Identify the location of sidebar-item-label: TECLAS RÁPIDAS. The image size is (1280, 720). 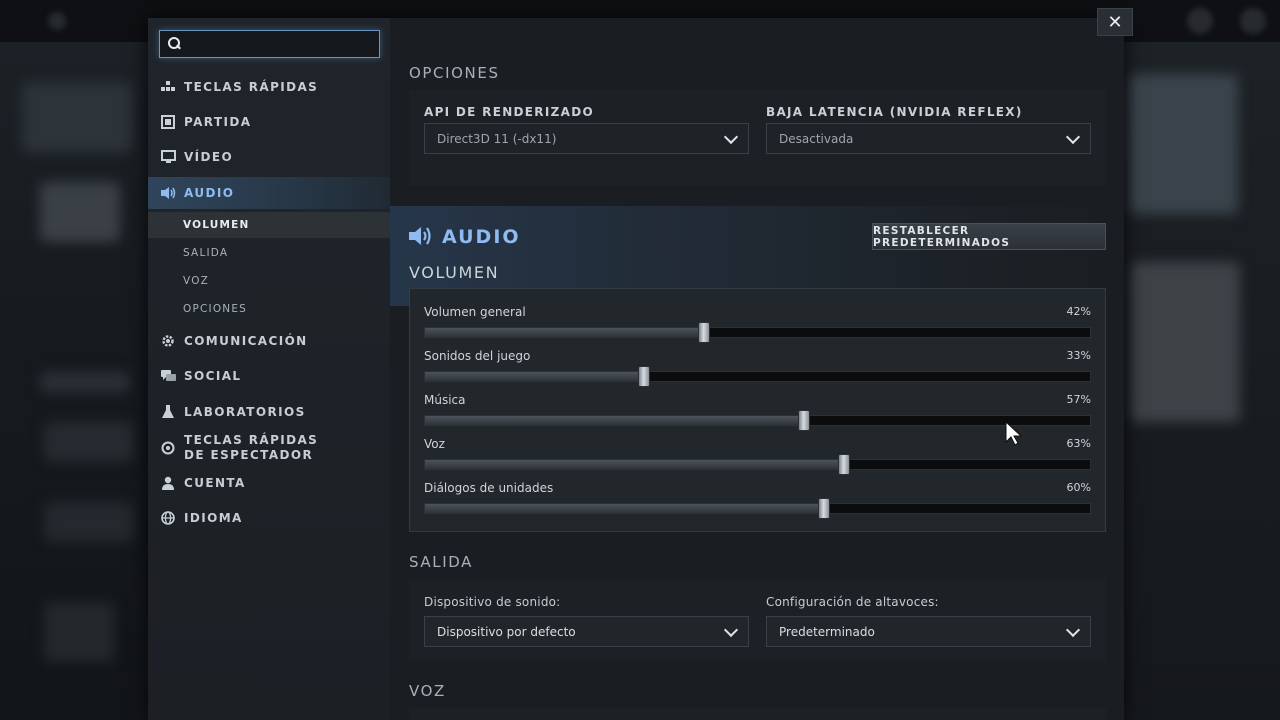
(251, 87).